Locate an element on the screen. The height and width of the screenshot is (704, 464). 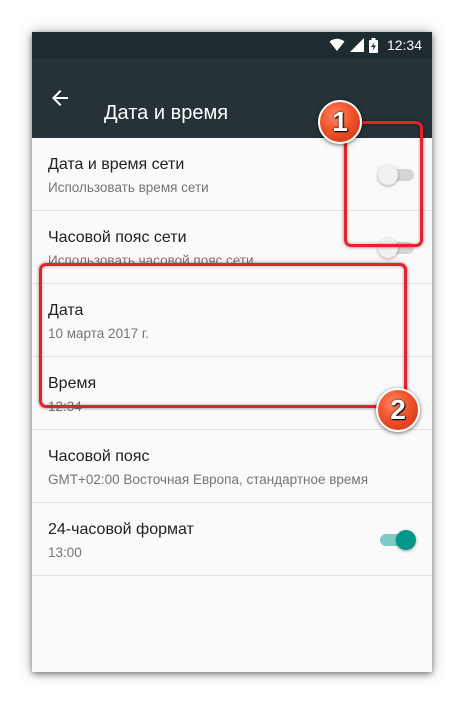
setting-title: Часовой пояс is located at coordinates (99, 456).